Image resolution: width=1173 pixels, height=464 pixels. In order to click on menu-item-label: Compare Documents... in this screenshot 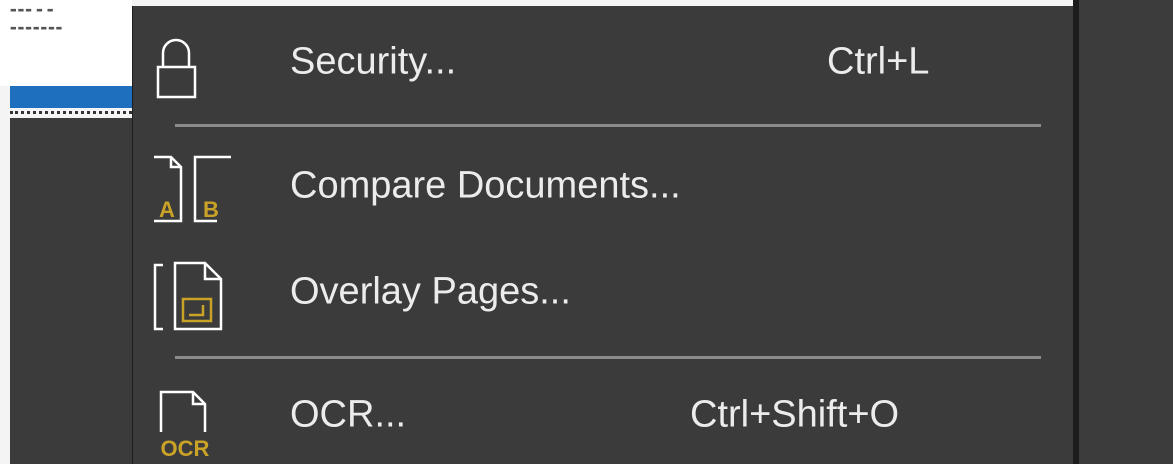, I will do `click(485, 185)`.